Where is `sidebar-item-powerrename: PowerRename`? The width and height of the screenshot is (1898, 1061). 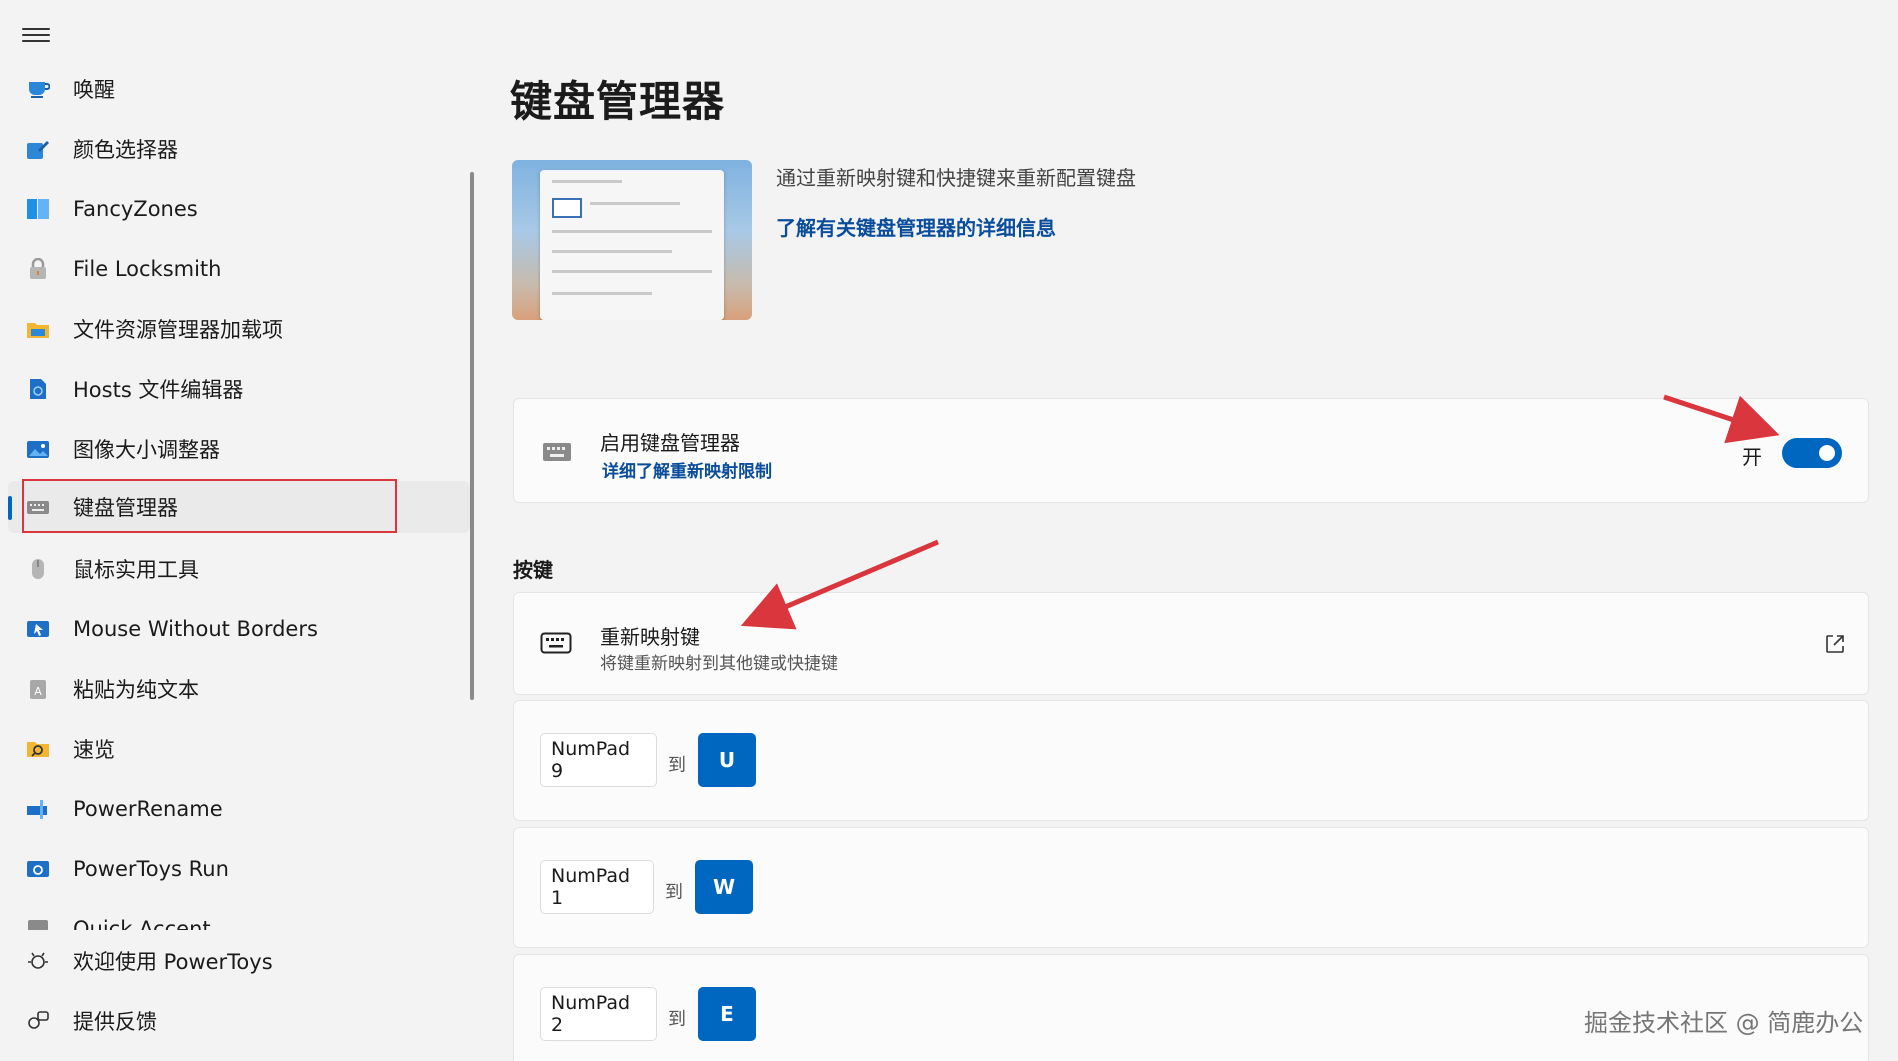 sidebar-item-powerrename: PowerRename is located at coordinates (239, 809).